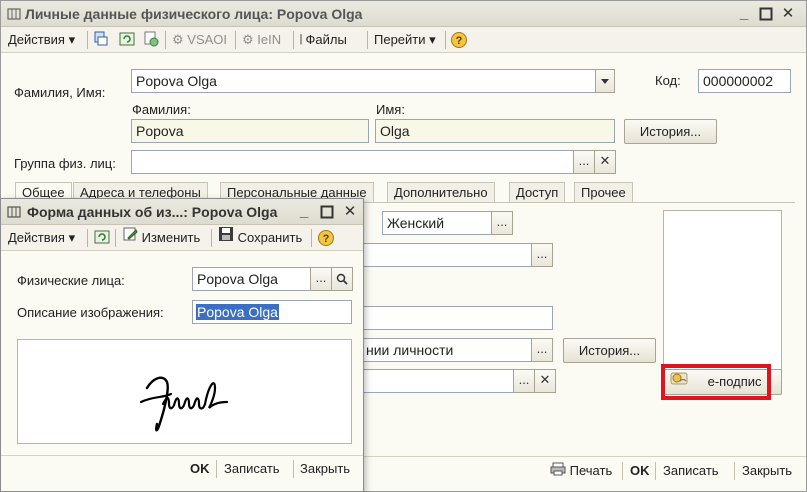 This screenshot has width=807, height=492. What do you see at coordinates (325, 469) in the screenshot?
I see `sub-close-button: Закрыть` at bounding box center [325, 469].